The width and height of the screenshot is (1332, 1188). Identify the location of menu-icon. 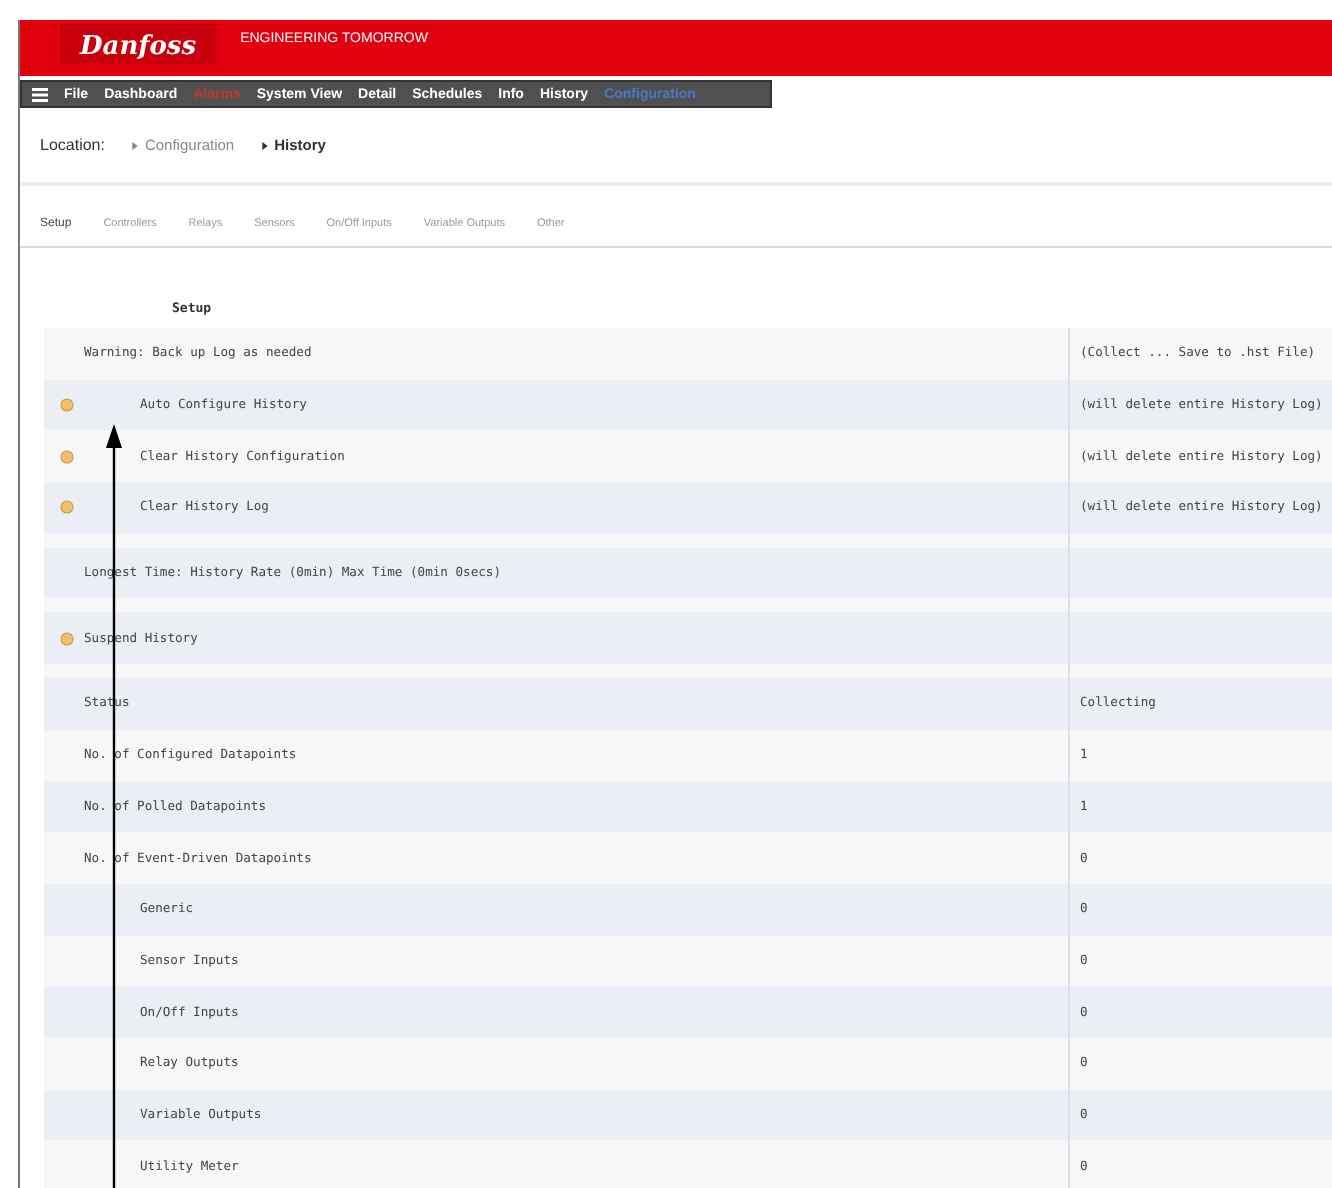
(40, 94).